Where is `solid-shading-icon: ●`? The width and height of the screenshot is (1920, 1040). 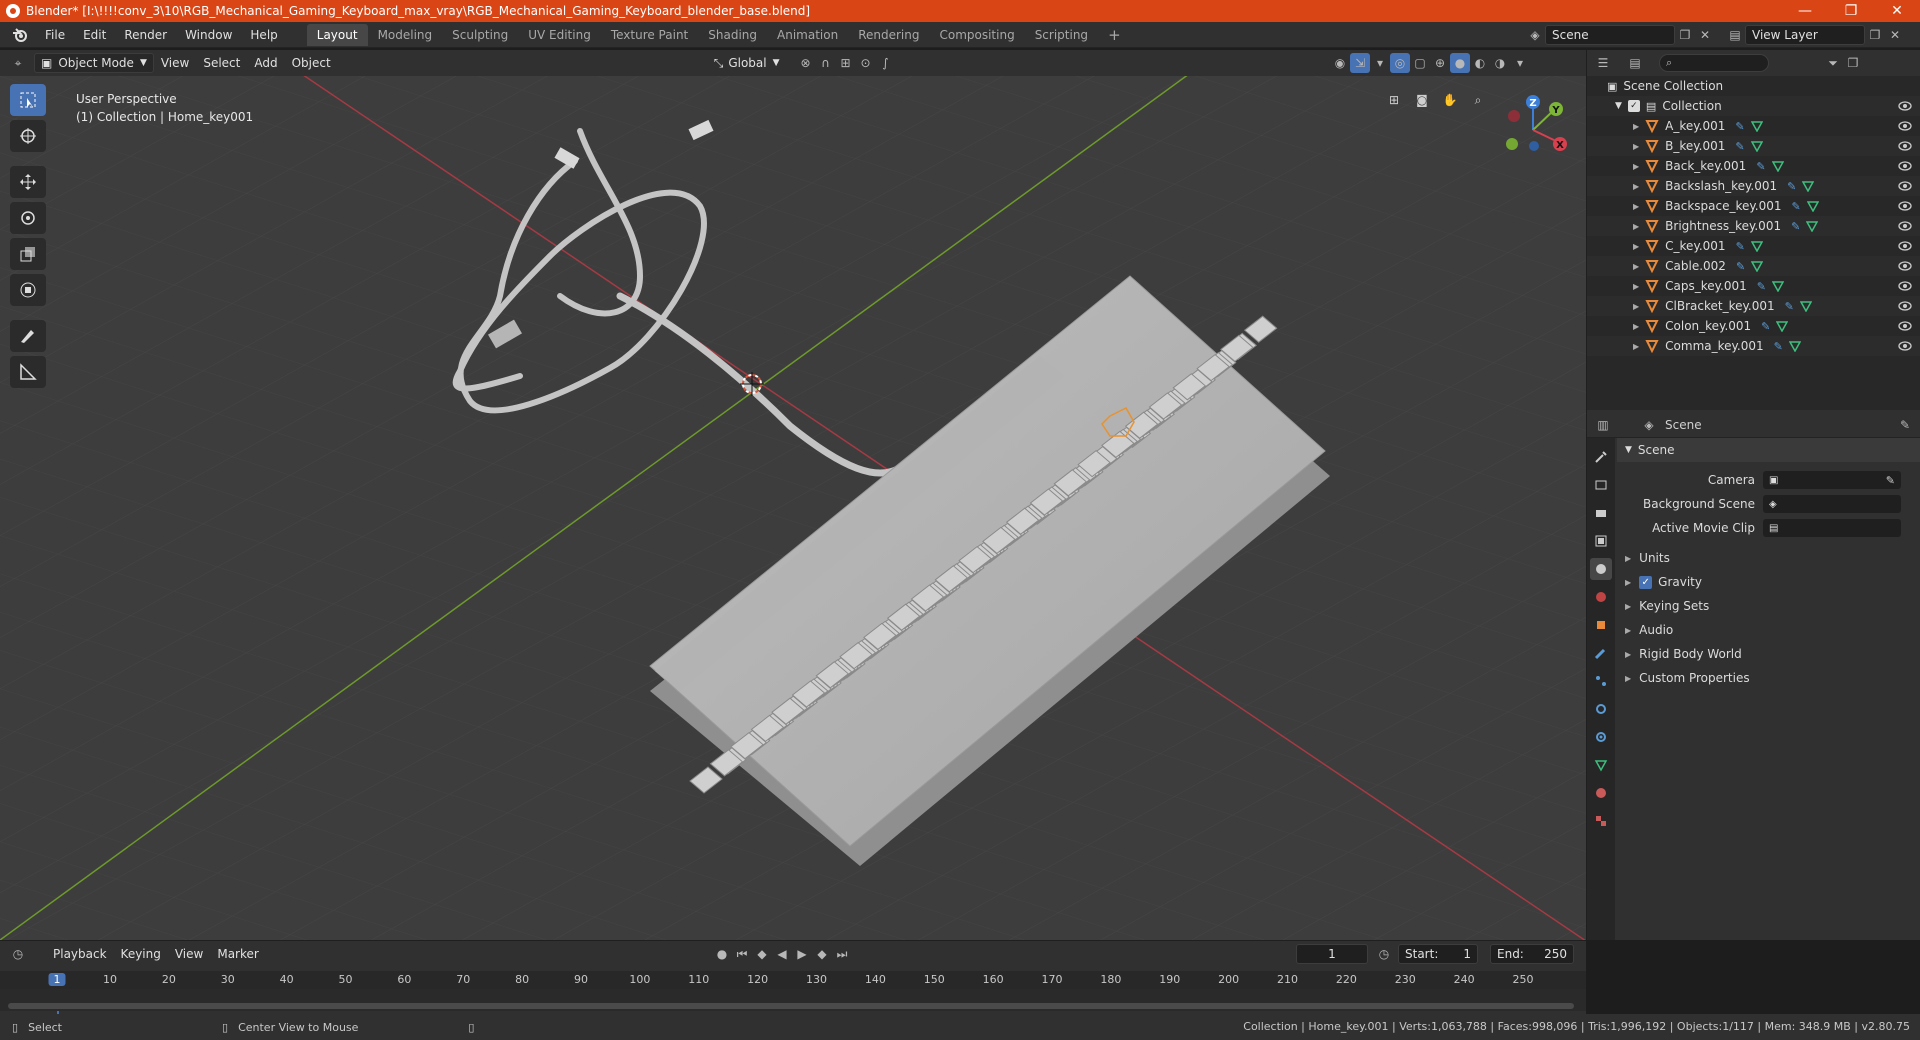
solid-shading-icon: ● is located at coordinates (1460, 63).